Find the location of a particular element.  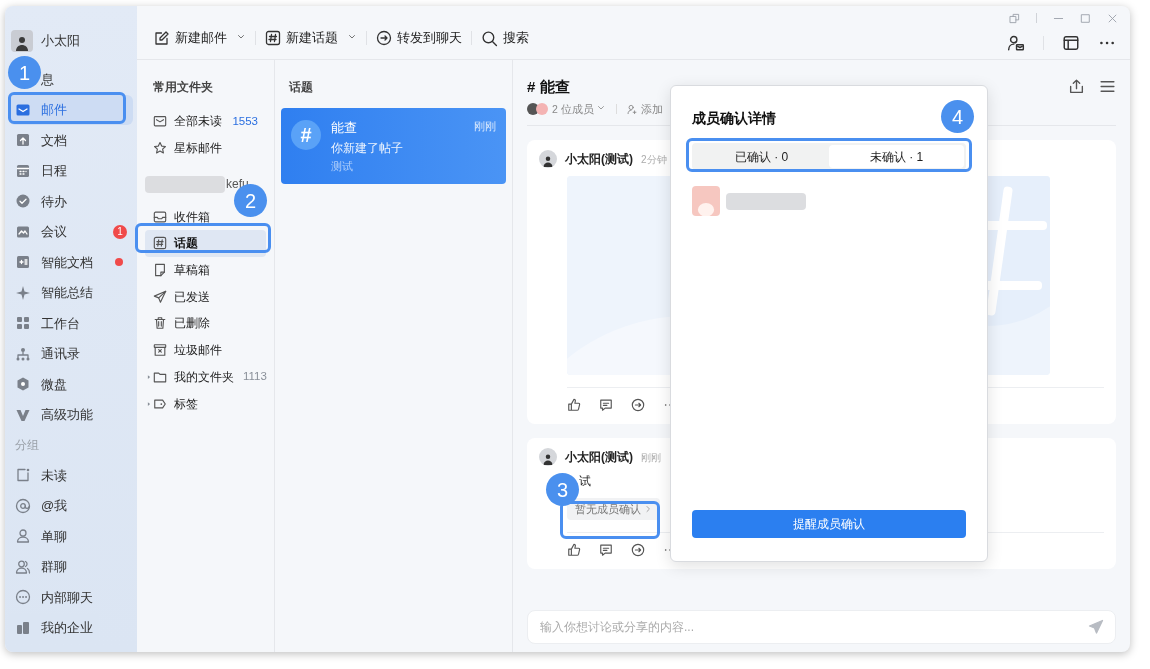

menu-icon is located at coordinates (1107, 86).